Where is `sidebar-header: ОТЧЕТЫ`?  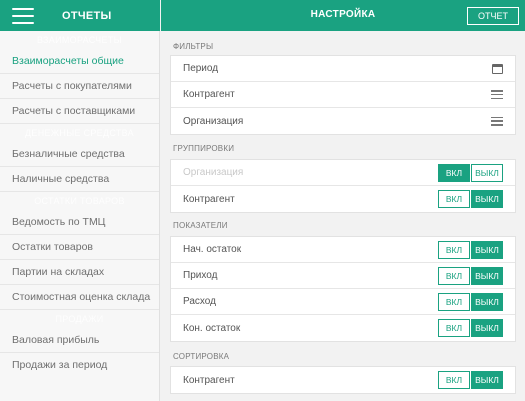 sidebar-header: ОТЧЕТЫ is located at coordinates (80, 15).